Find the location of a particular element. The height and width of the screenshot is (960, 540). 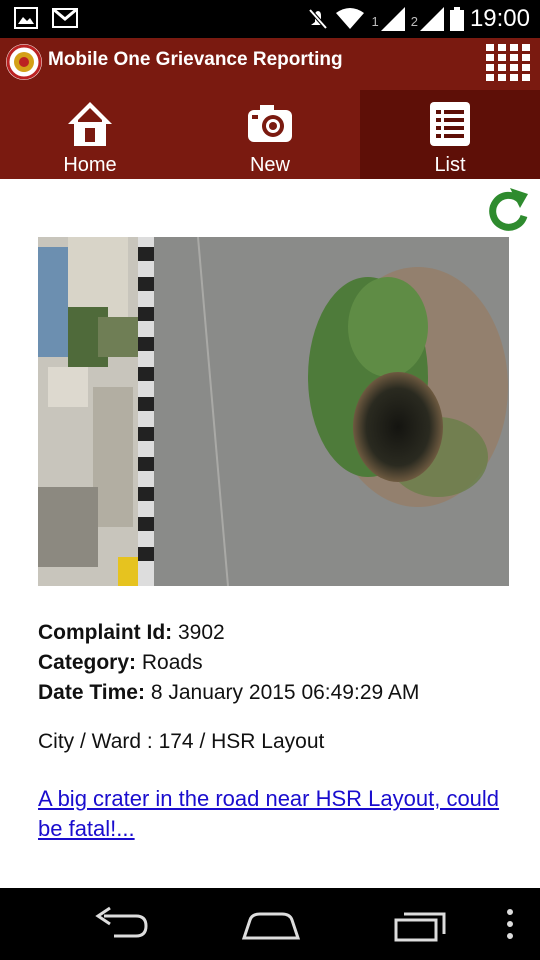

tab-new-label: New is located at coordinates (269, 165).